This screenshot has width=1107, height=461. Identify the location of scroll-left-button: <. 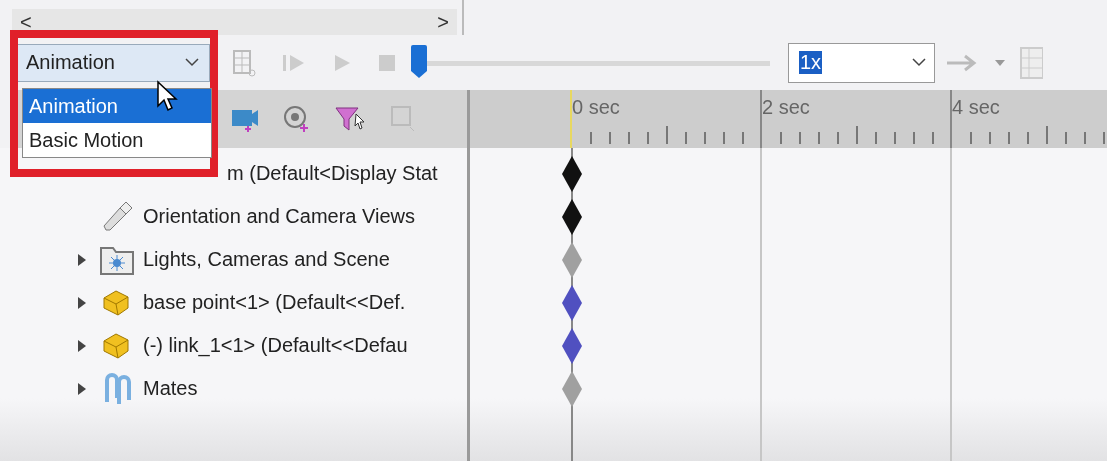
(26, 22).